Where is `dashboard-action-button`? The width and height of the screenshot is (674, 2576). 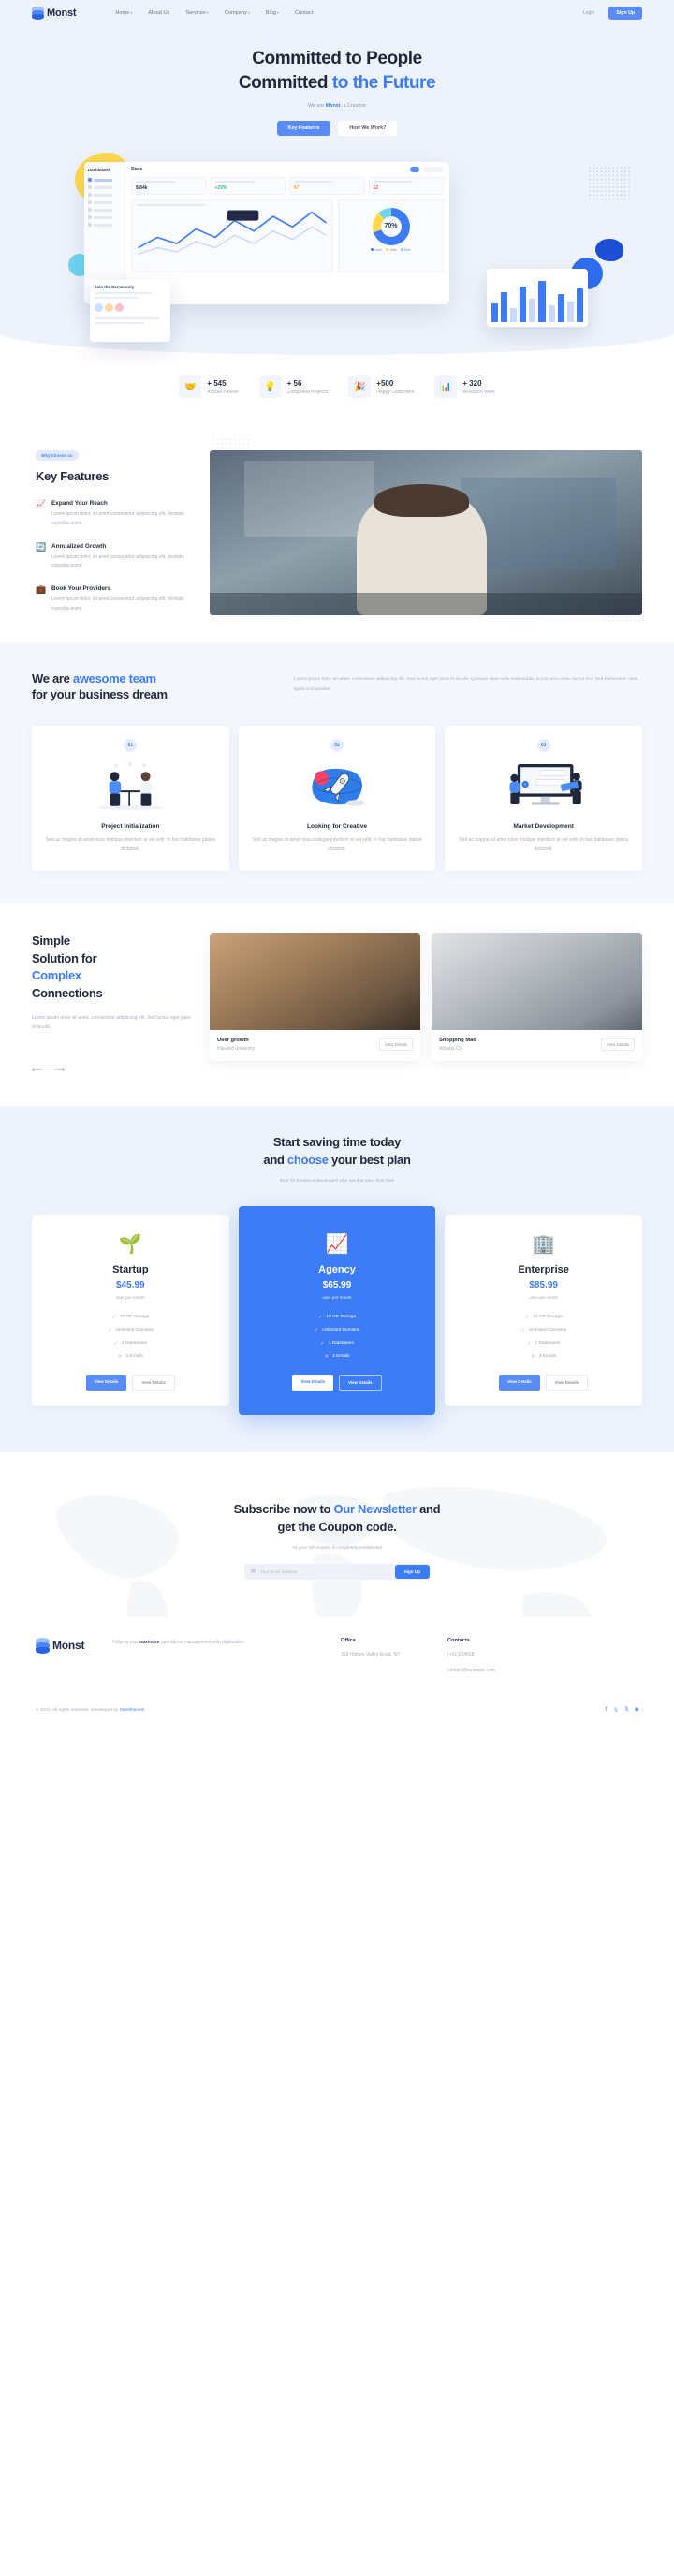 dashboard-action-button is located at coordinates (414, 170).